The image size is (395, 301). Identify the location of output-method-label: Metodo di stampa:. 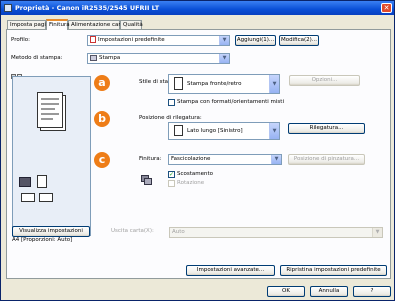
(37, 58).